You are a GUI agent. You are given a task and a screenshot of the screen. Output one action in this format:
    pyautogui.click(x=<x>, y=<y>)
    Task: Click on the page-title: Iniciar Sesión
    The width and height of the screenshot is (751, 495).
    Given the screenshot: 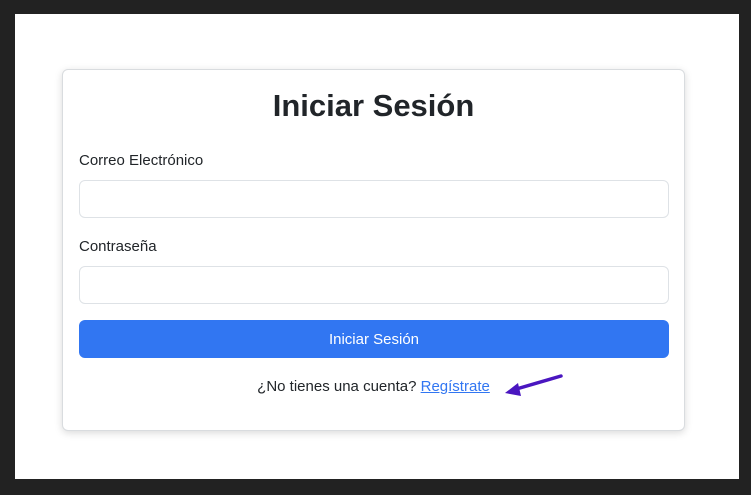 What is the action you would take?
    pyautogui.click(x=373, y=105)
    